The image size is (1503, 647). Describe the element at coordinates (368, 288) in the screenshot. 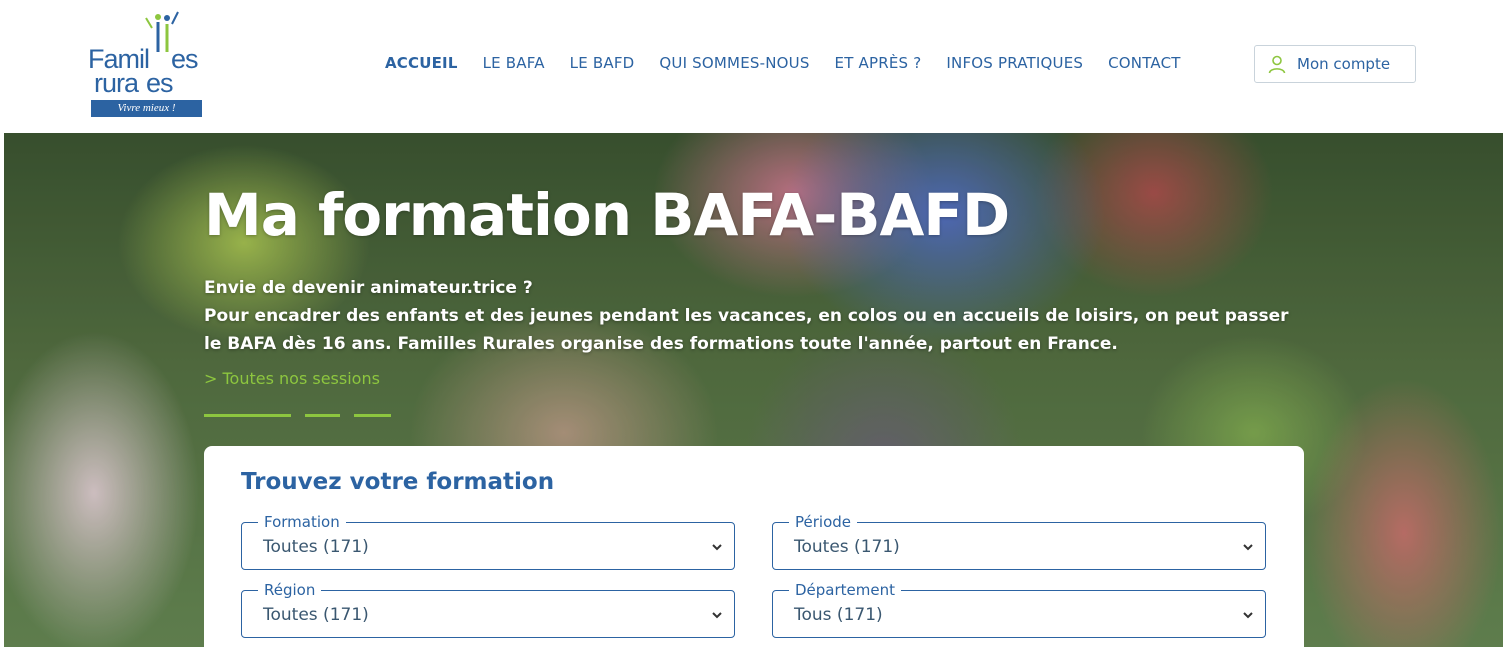

I see `hero-intro-question: Envie de devenir animateur.trice ?` at that location.